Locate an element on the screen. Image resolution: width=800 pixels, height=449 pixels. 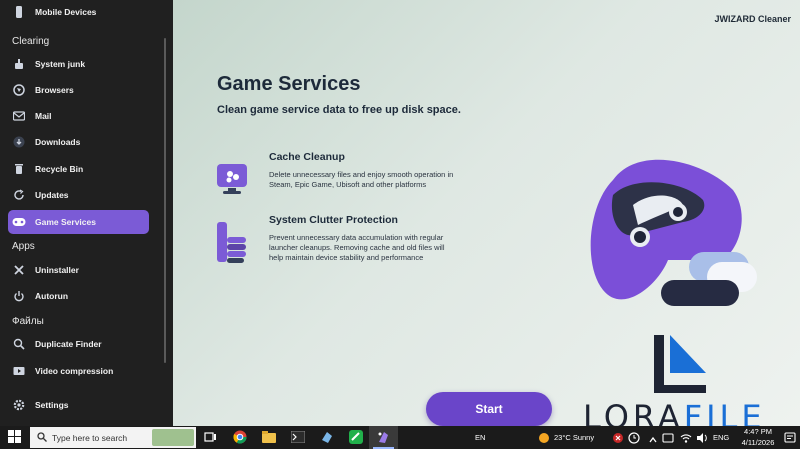
file-explorer-icon is located at coordinates (269, 437).